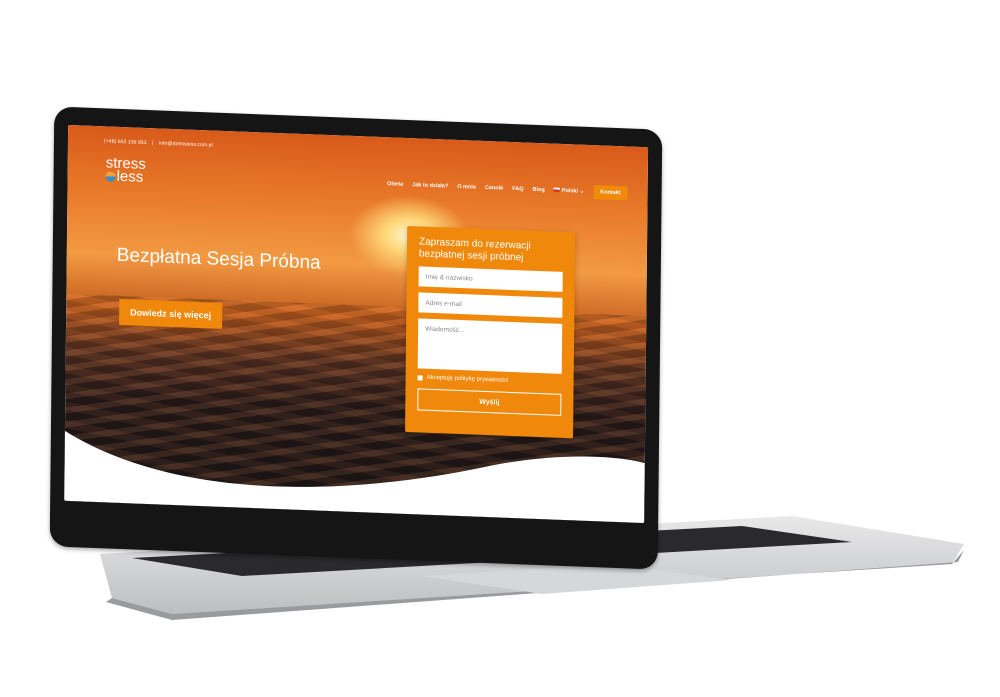 The image size is (1000, 697). Describe the element at coordinates (556, 189) in the screenshot. I see `poland-flag-icon` at that location.